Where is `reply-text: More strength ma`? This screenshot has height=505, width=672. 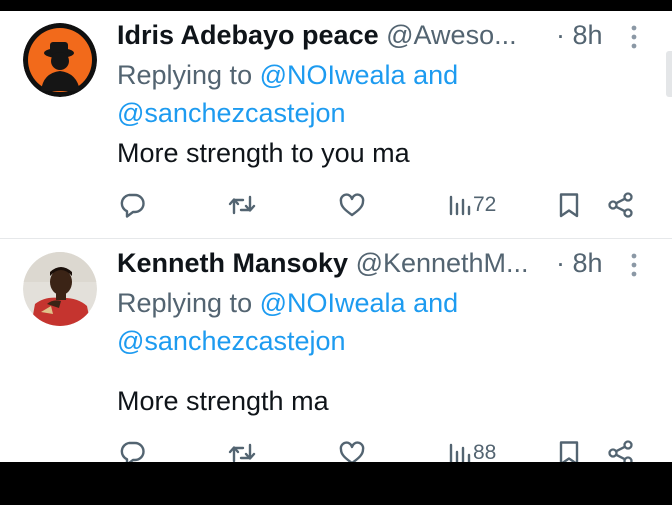 reply-text: More strength ma is located at coordinates (223, 401).